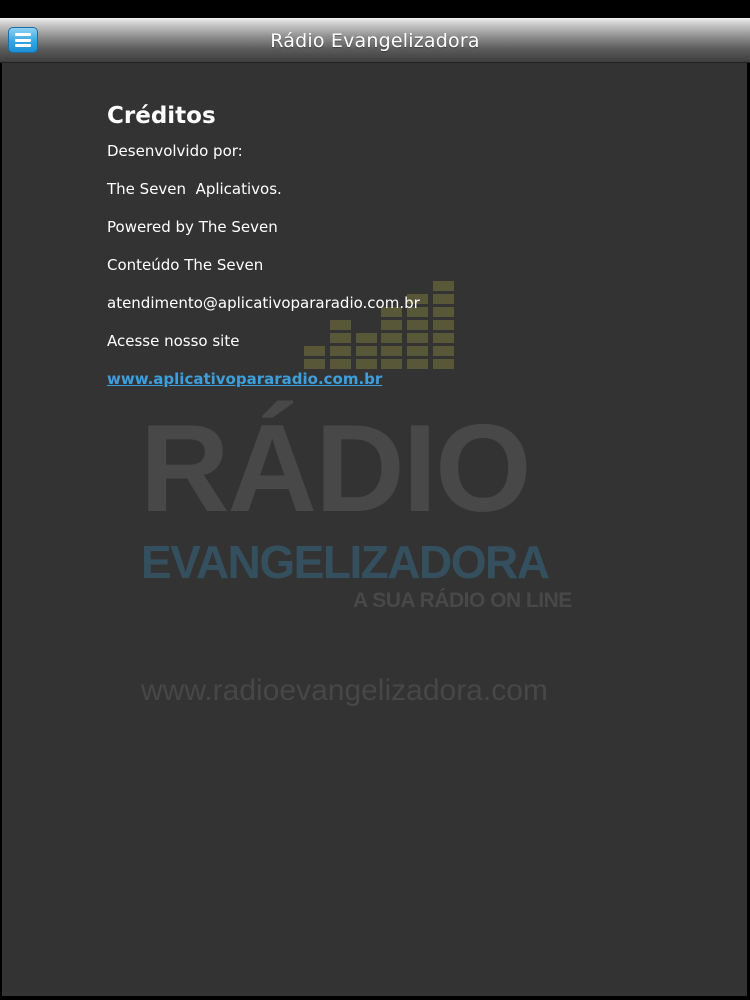  Describe the element at coordinates (462, 600) in the screenshot. I see `watermark-tagline: A SUA RÁDIO ON LINE` at that location.